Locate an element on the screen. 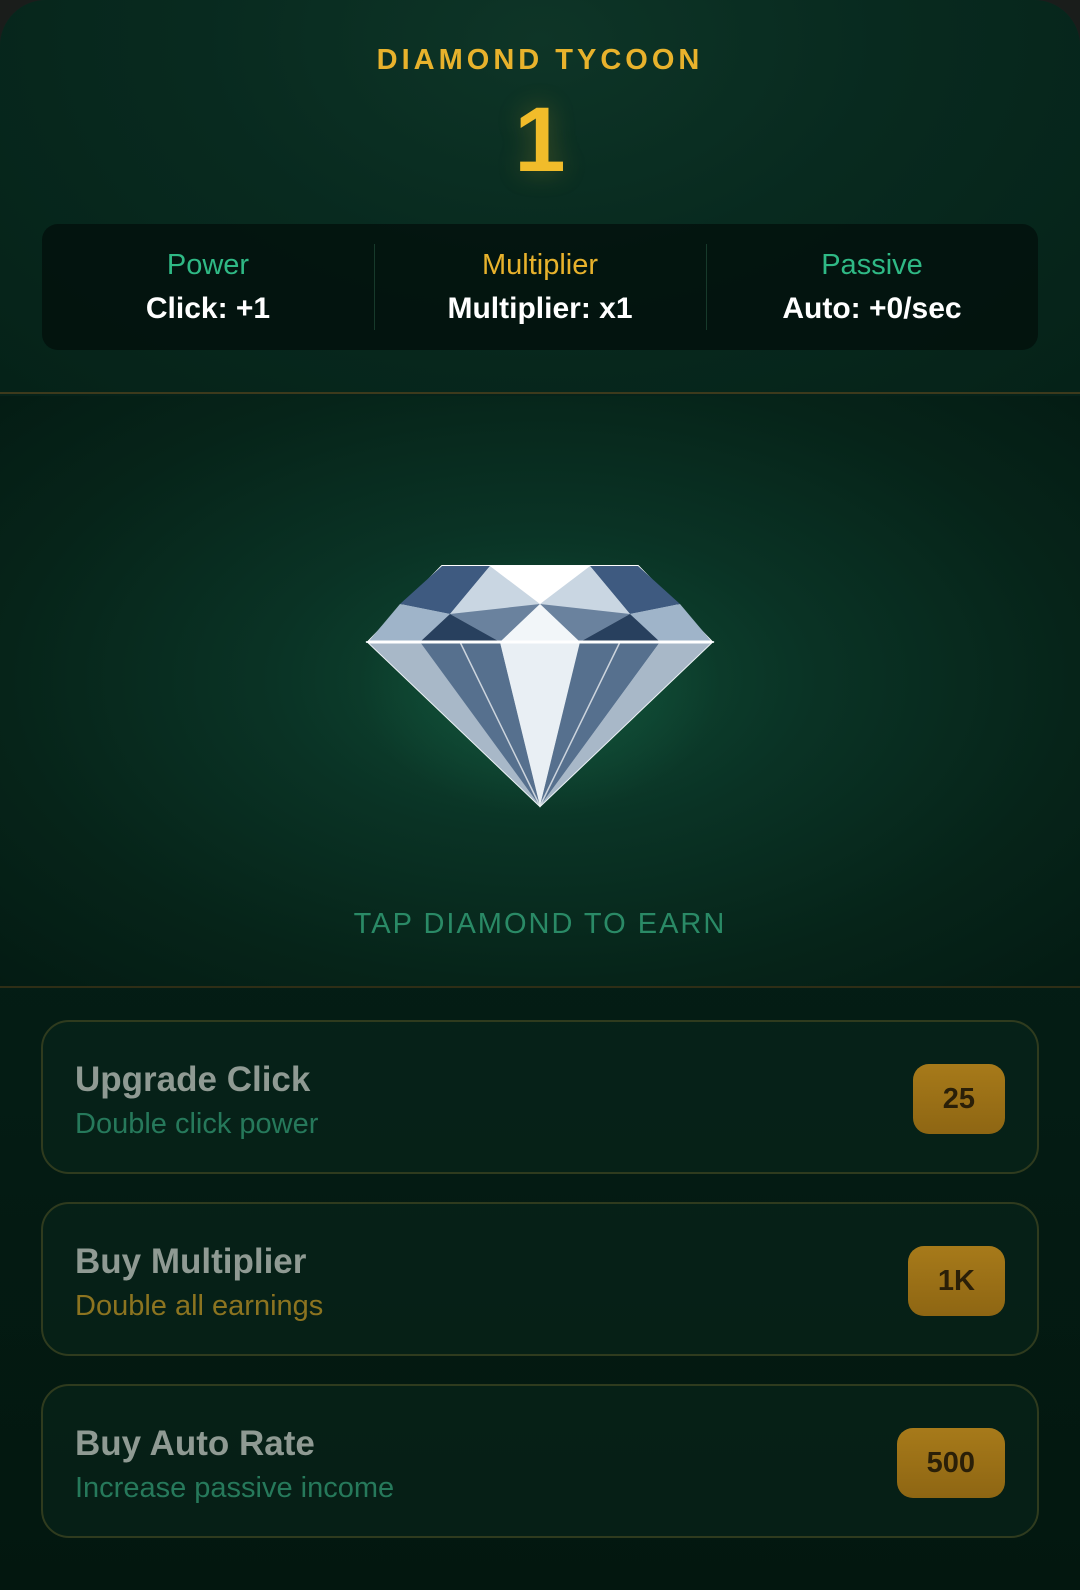 The height and width of the screenshot is (1590, 1080). game-title: DIAMOND TYCOON is located at coordinates (540, 60).